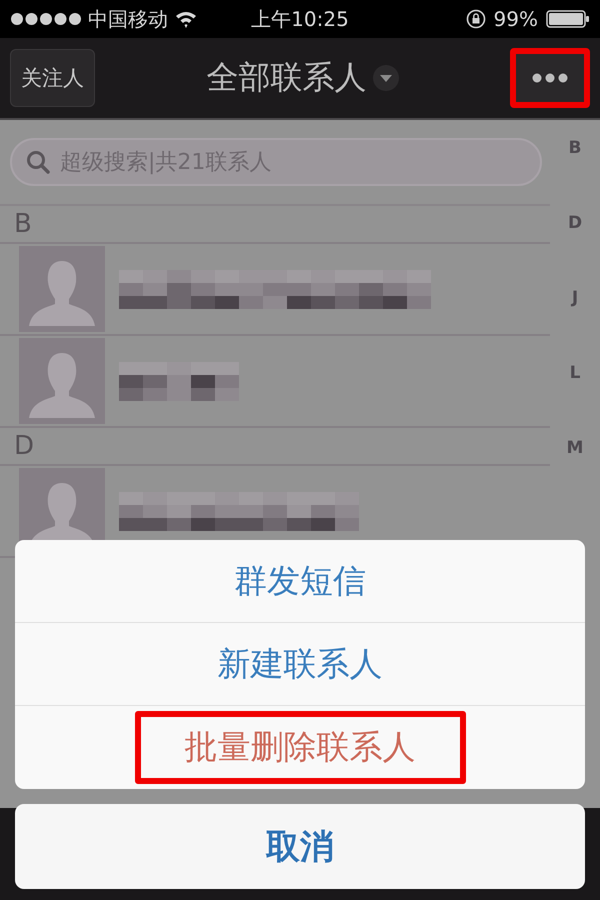 The height and width of the screenshot is (900, 600). I want to click on battery-icon, so click(568, 19).